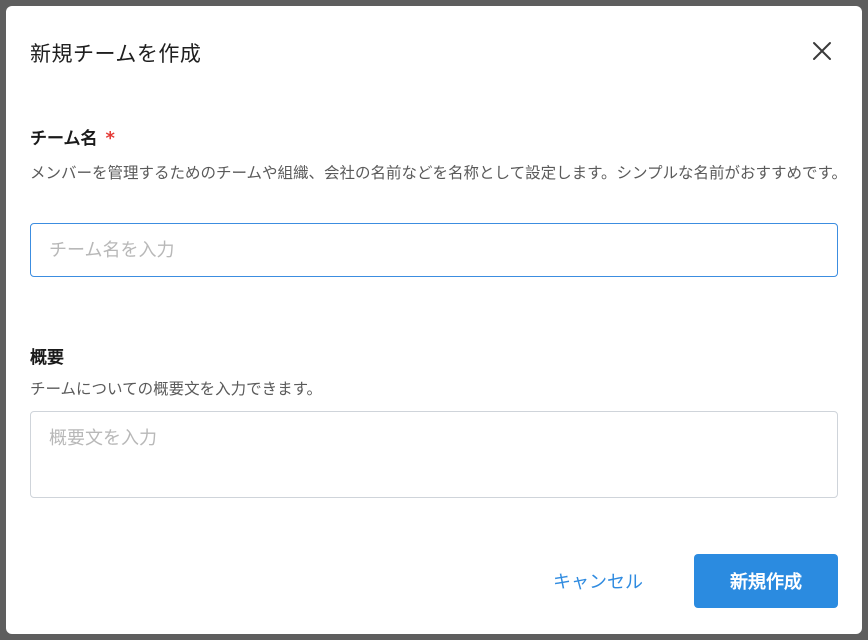 The width and height of the screenshot is (868, 640). What do you see at coordinates (176, 389) in the screenshot?
I see `summary-help: チームについての概要文を入力できます。` at bounding box center [176, 389].